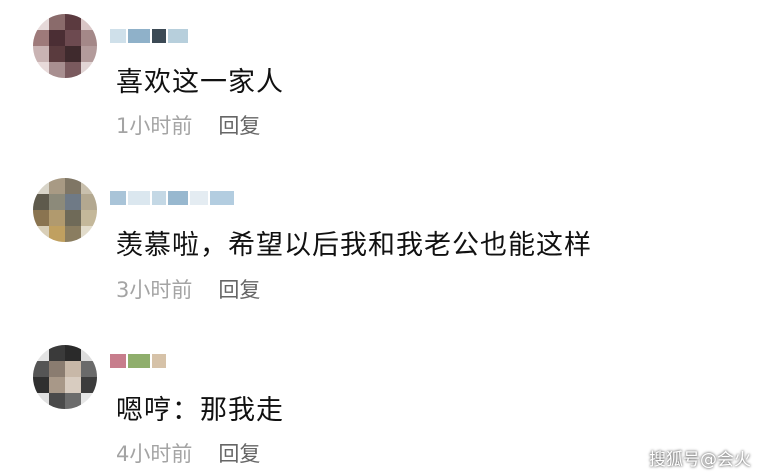  I want to click on comment-time: 4小时前, so click(154, 454).